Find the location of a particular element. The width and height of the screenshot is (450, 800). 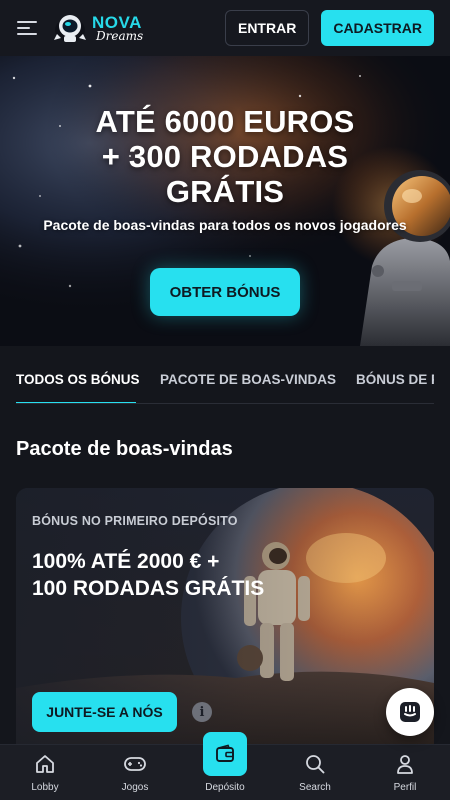

menu-icon is located at coordinates (28, 28).